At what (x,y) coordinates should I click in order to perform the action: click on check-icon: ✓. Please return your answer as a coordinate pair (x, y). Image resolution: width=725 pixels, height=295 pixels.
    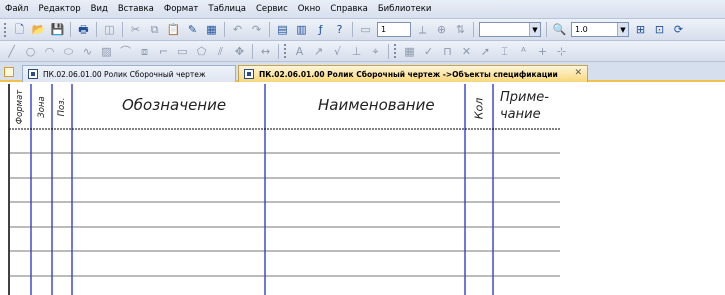
    Looking at the image, I should click on (428, 51).